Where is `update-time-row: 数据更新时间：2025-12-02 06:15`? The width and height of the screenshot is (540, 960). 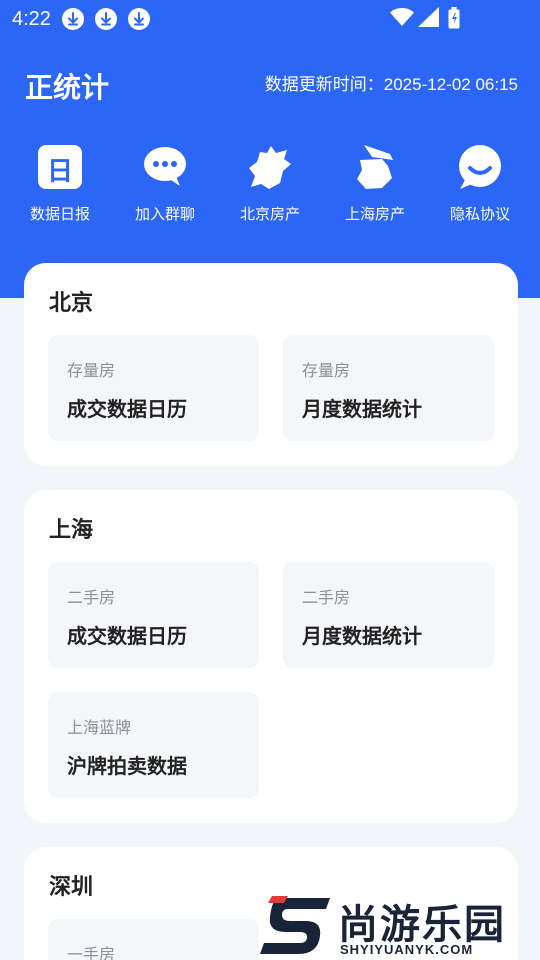 update-time-row: 数据更新时间：2025-12-02 06:15 is located at coordinates (391, 82).